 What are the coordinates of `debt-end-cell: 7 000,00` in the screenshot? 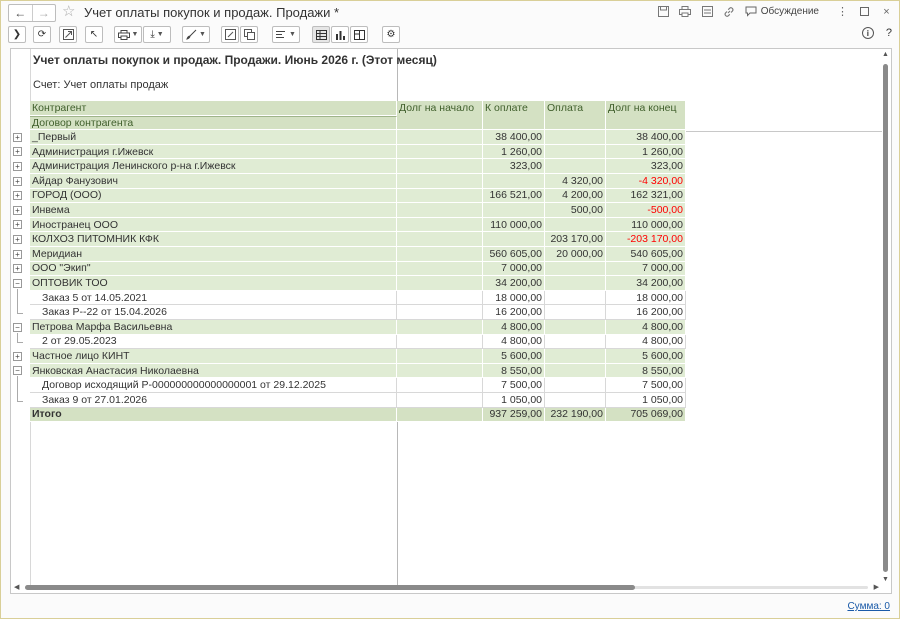 It's located at (646, 269).